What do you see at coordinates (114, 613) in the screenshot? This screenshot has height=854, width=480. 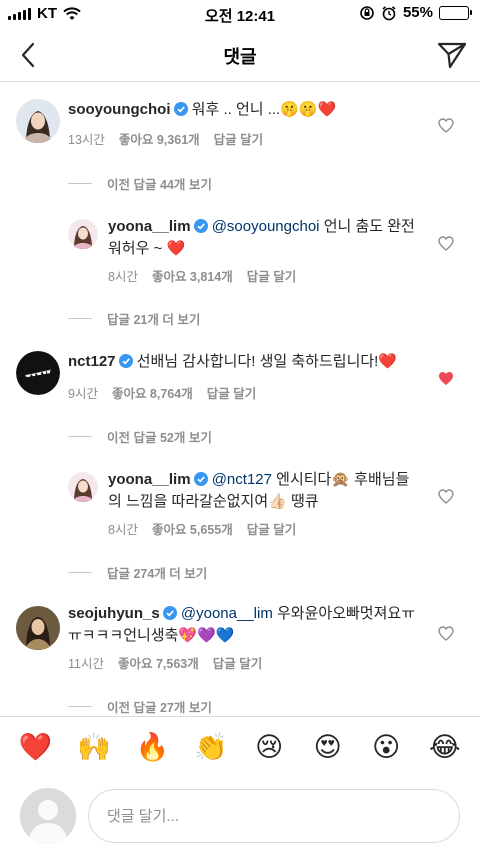 I see `username: seojuhyun_s` at bounding box center [114, 613].